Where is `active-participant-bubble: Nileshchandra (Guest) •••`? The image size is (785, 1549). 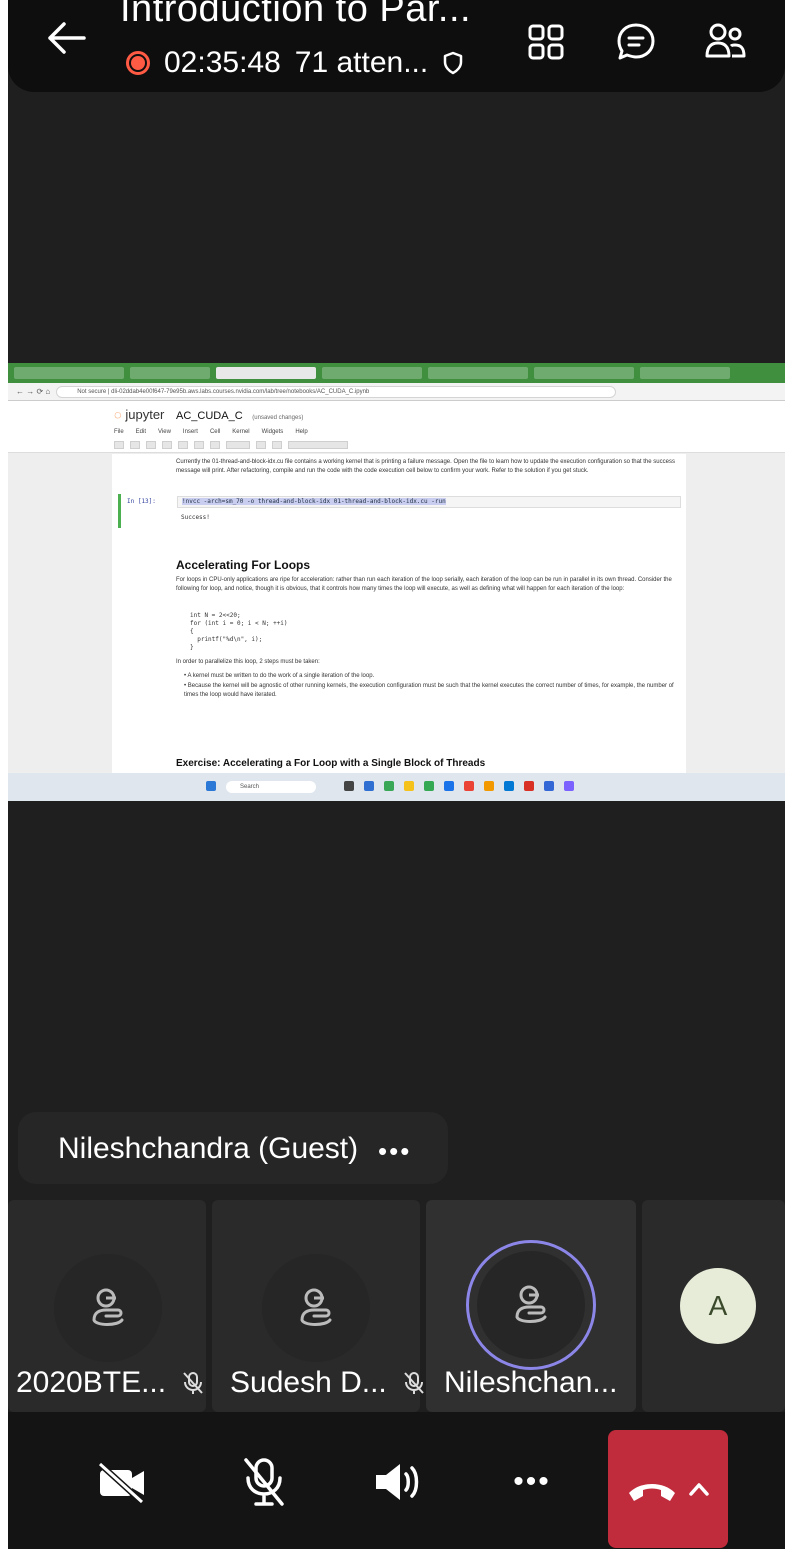
active-participant-bubble: Nileshchandra (Guest) ••• is located at coordinates (233, 1148).